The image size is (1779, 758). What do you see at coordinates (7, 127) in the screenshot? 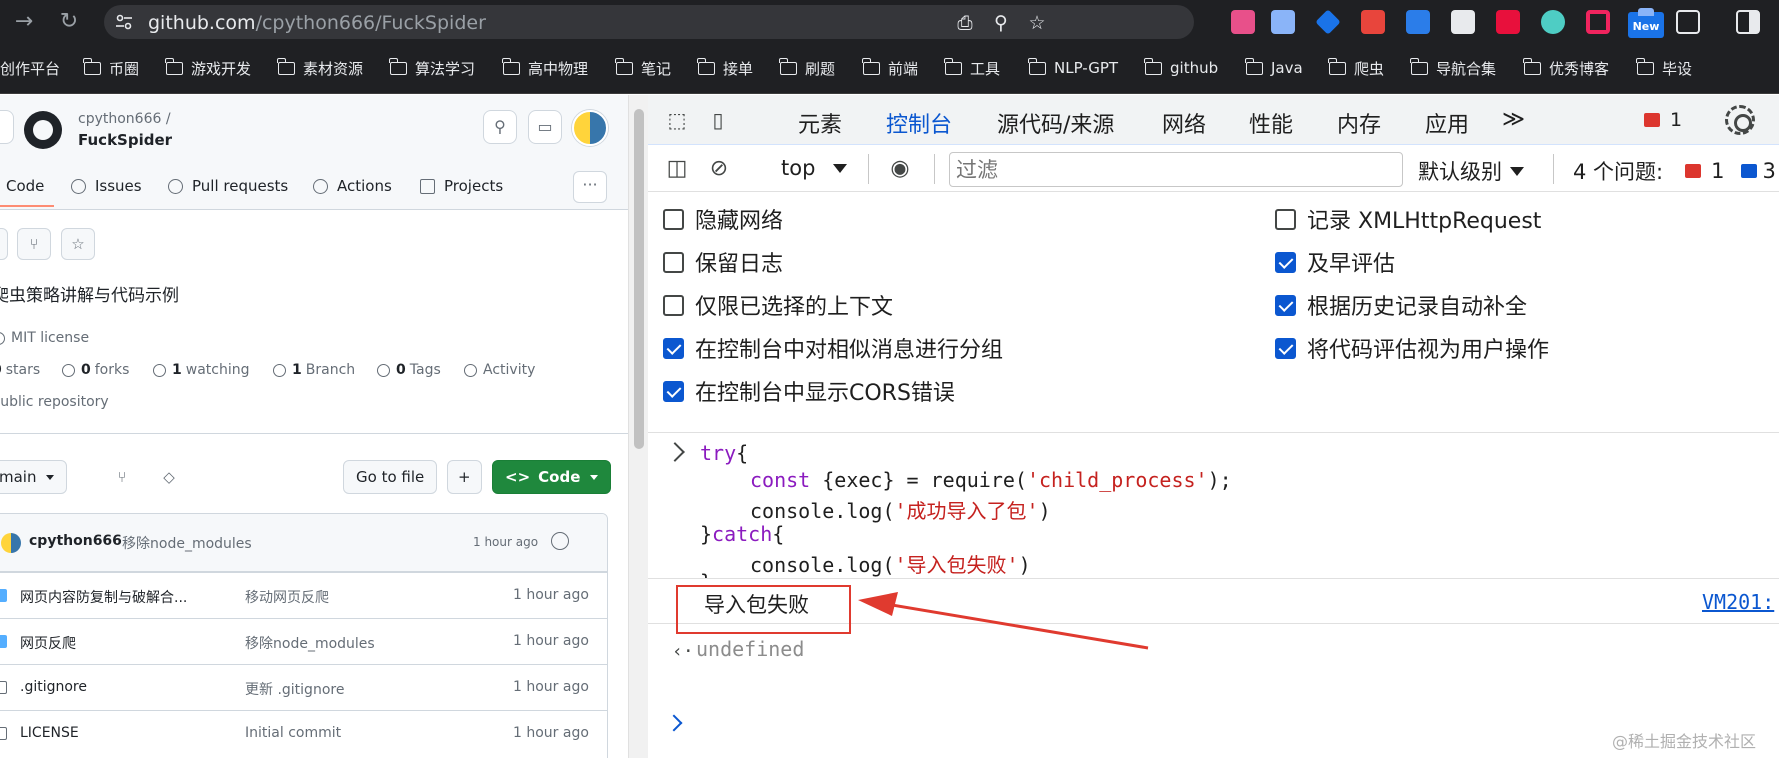
I see `menu-button` at bounding box center [7, 127].